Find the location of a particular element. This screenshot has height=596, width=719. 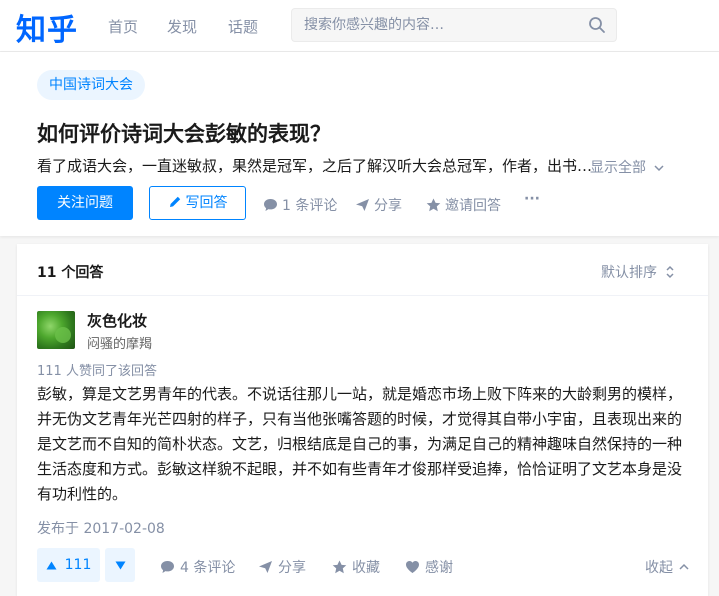

show-all-label: 显示全部 is located at coordinates (618, 168).